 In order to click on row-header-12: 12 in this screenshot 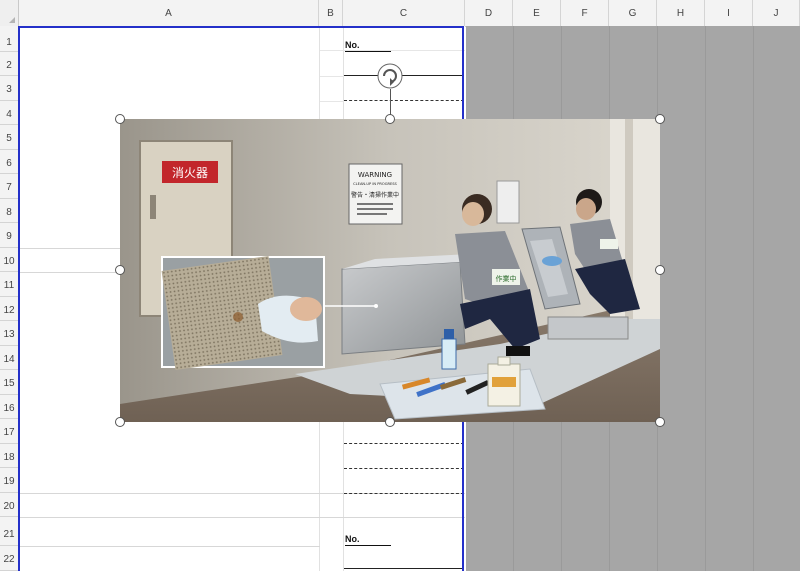, I will do `click(9, 309)`.